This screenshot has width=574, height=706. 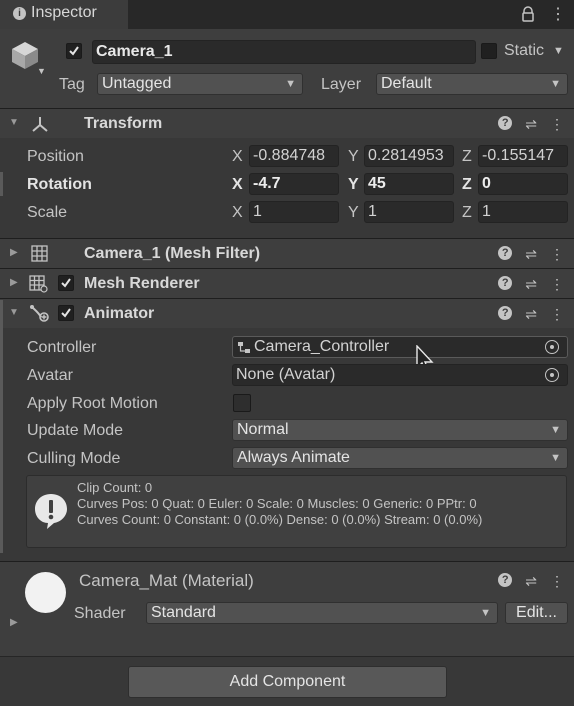 What do you see at coordinates (66, 283) in the screenshot?
I see `mesh-renderer-enabled-checkbox` at bounding box center [66, 283].